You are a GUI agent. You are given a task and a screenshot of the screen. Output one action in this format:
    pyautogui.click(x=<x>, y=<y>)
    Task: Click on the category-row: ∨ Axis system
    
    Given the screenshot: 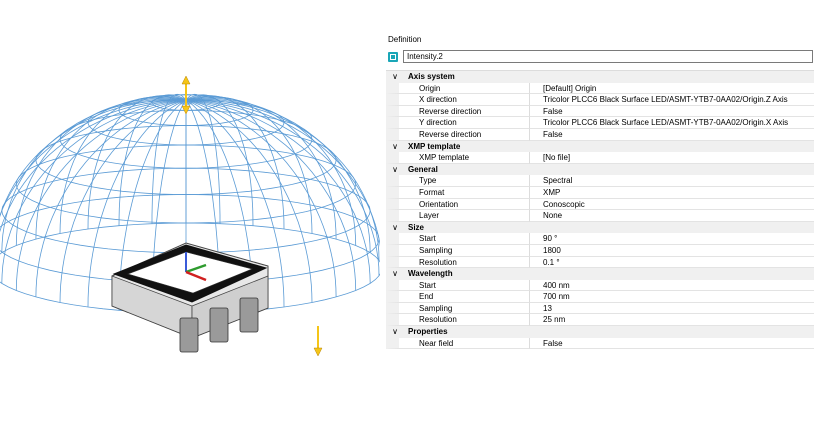 What is the action you would take?
    pyautogui.click(x=600, y=77)
    